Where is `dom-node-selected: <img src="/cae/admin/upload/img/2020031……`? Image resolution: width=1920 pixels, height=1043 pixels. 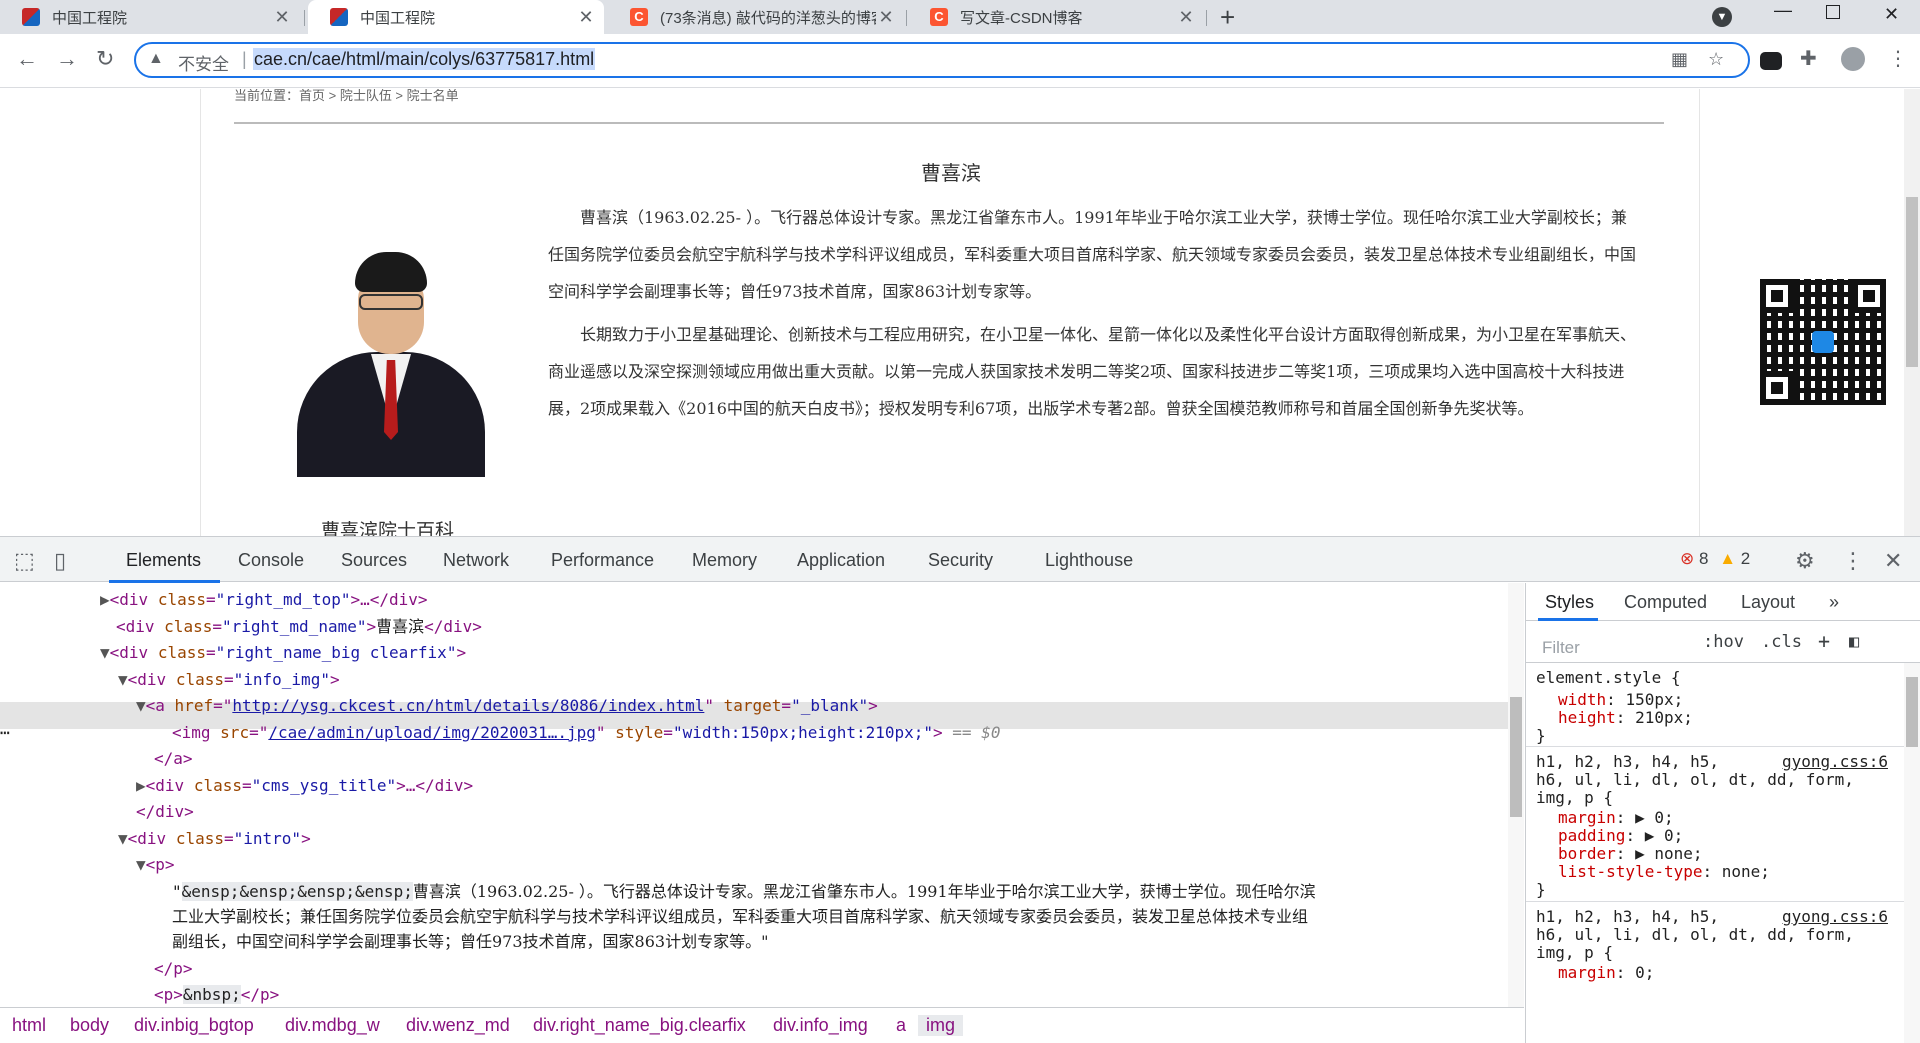 dom-node-selected: <img src="/cae/admin/upload/img/2020031…… is located at coordinates (586, 733).